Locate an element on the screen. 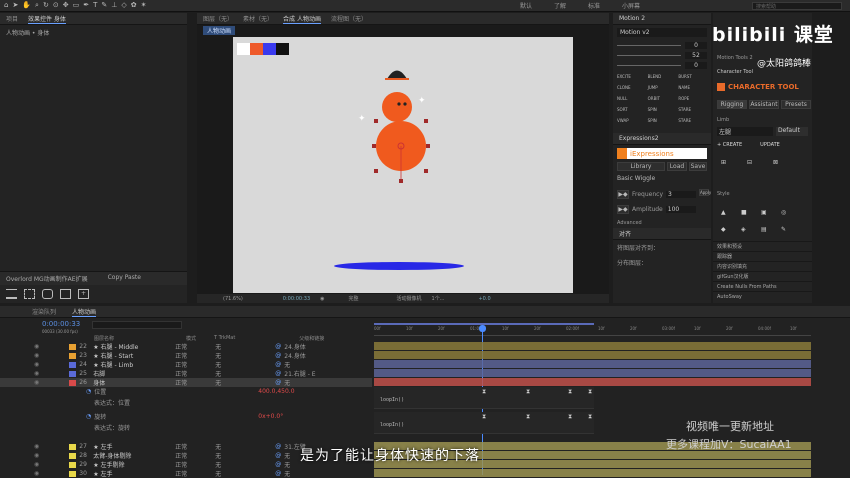 The width and height of the screenshot is (850, 478). tab-timeline-comp: 人物动画 is located at coordinates (84, 312).